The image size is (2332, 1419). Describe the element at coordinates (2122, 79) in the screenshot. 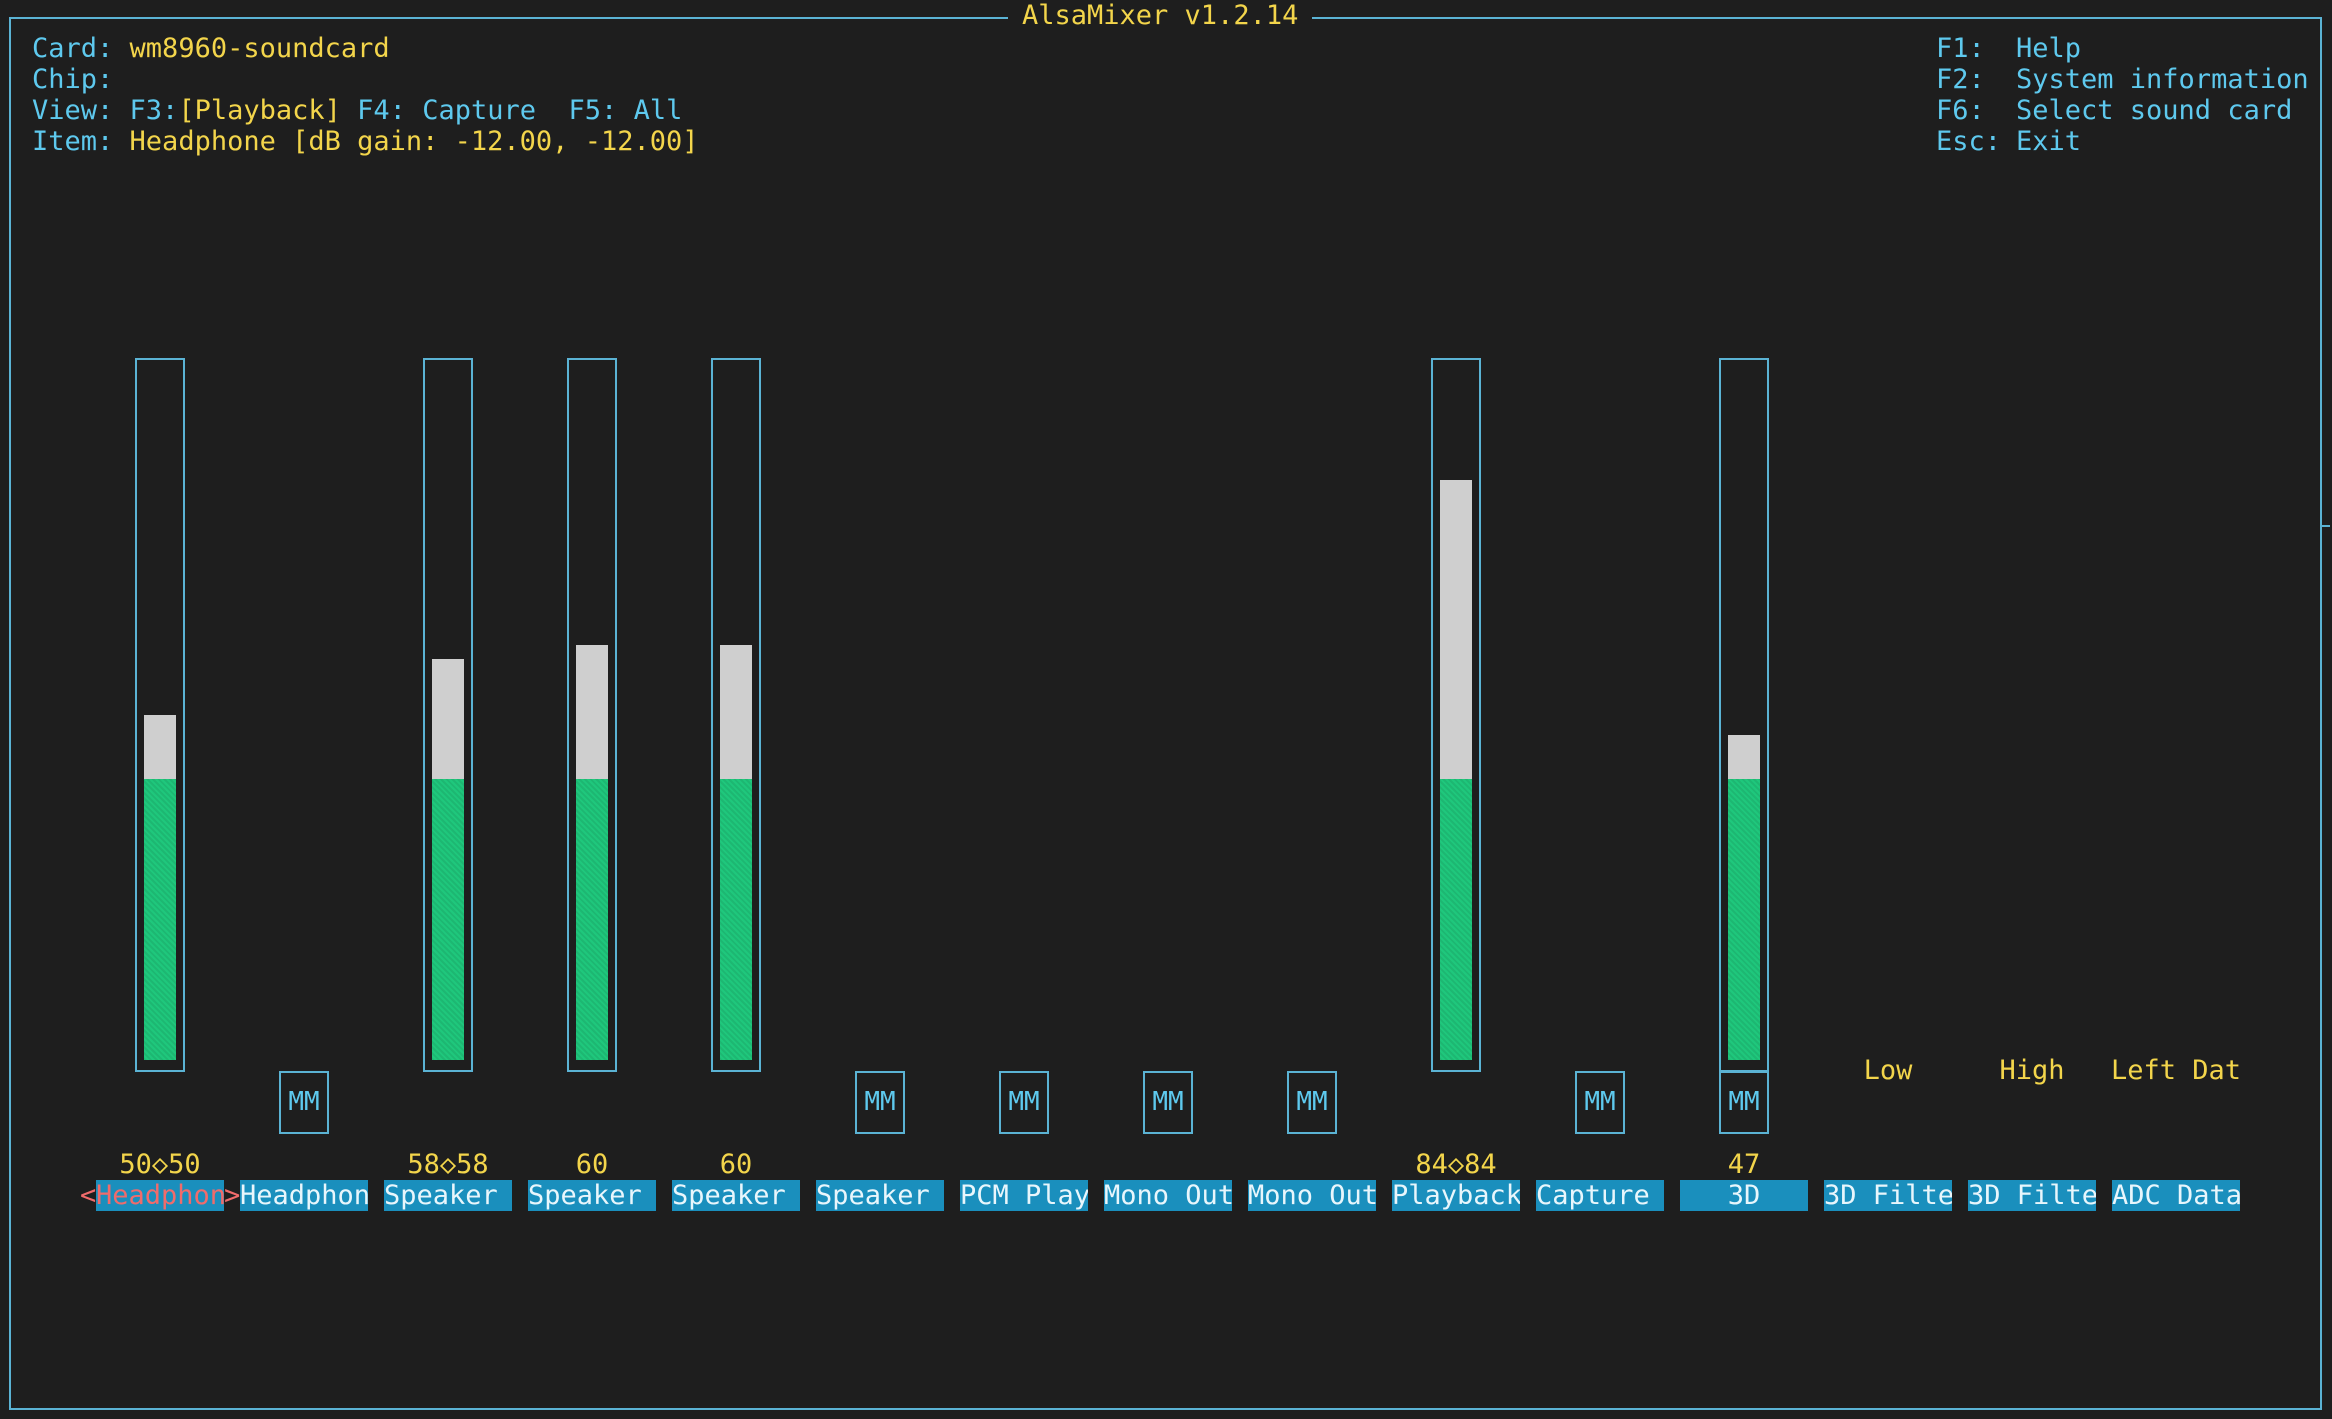

I see `help-f2: F2: System information` at that location.